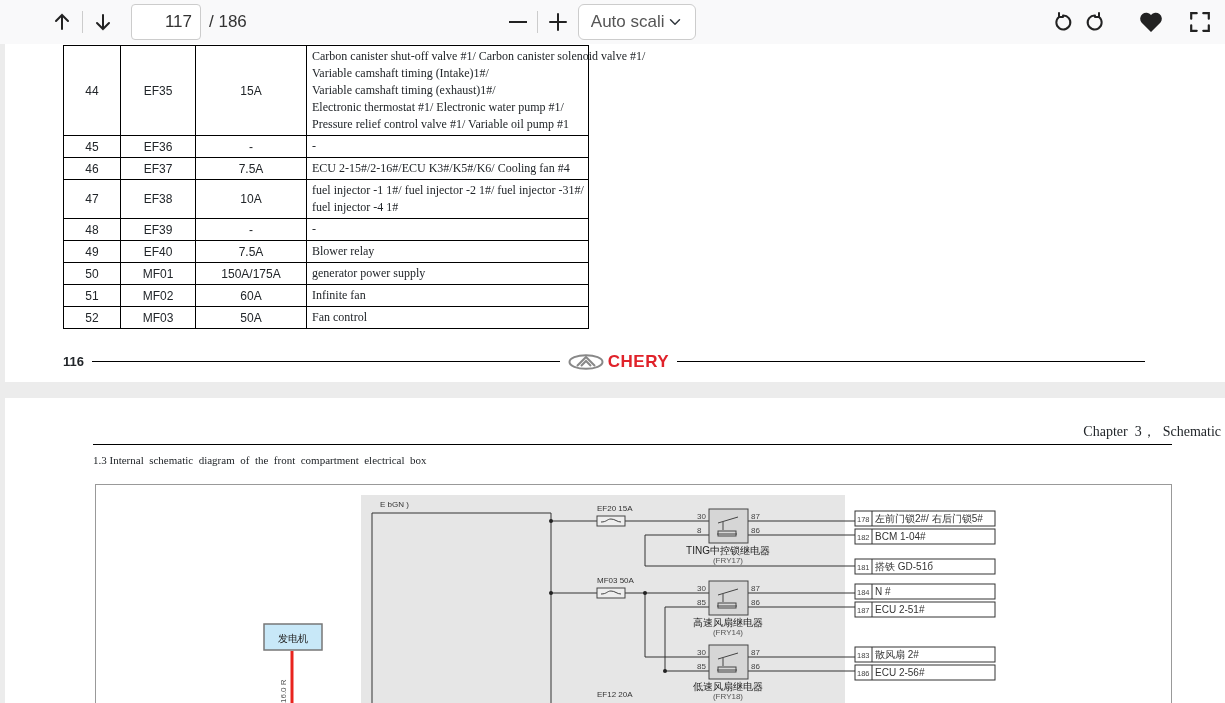 The image size is (1225, 703). Describe the element at coordinates (369, 273) in the screenshot. I see `table-cell-text: generator power supply` at that location.